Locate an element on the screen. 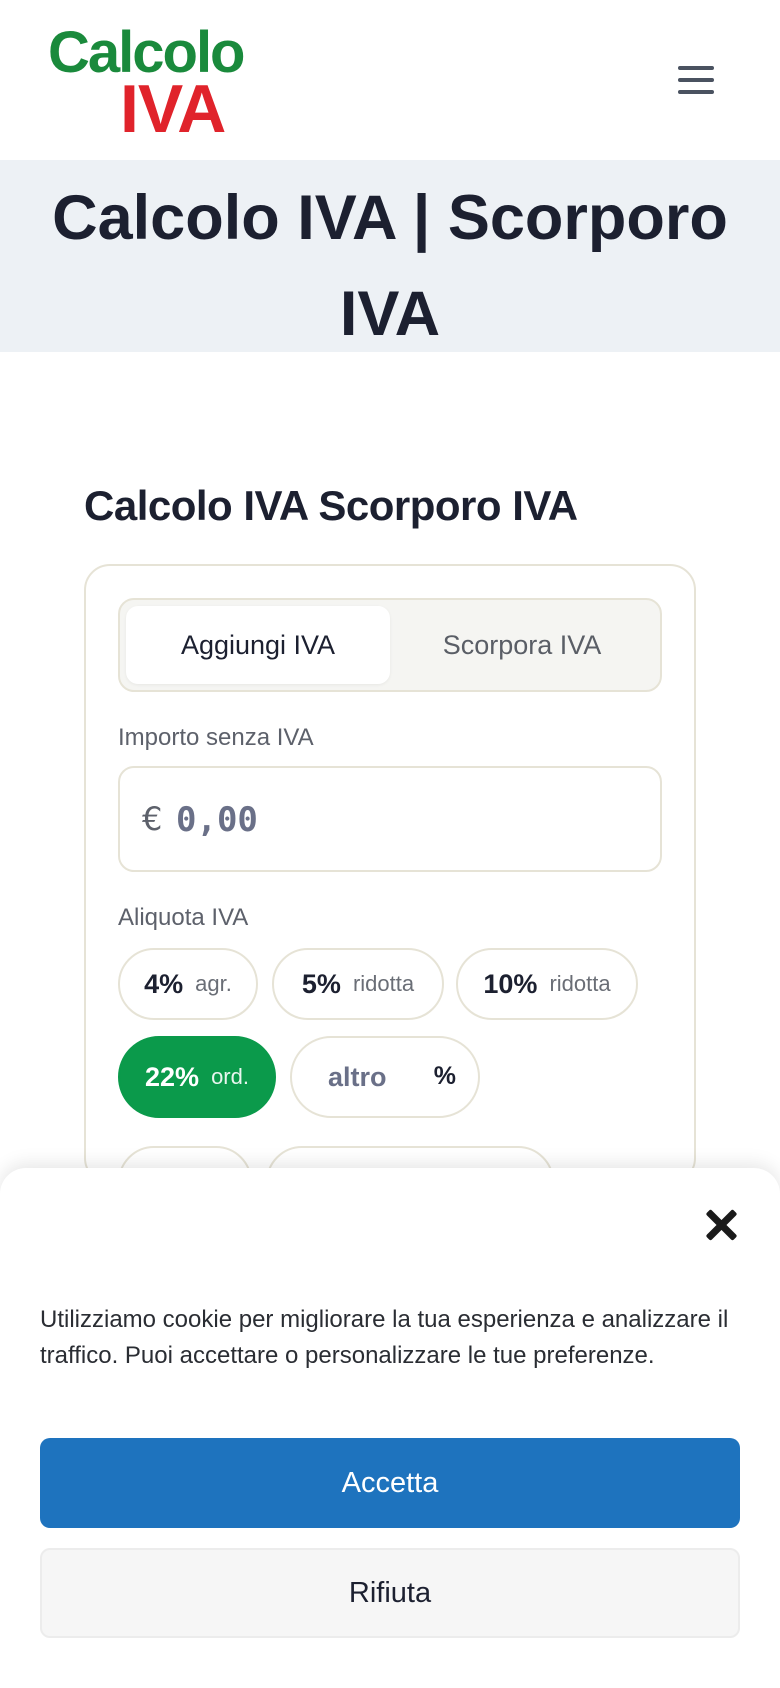 This screenshot has height=1688, width=780. tab-scorpora-iva: Scorpora IVA is located at coordinates (522, 645).